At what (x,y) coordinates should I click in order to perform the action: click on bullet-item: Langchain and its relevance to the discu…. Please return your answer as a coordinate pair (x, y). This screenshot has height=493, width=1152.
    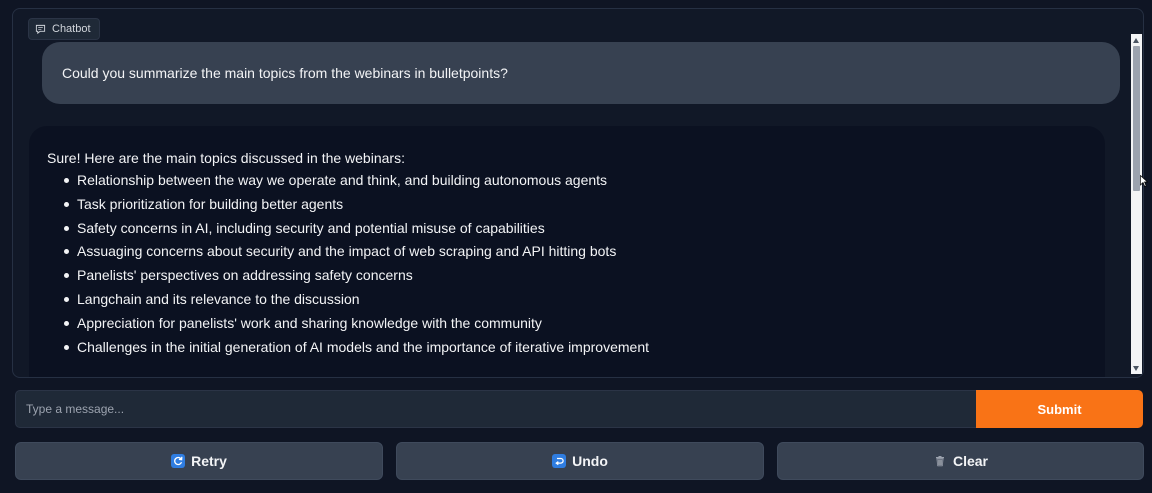
    Looking at the image, I should click on (583, 299).